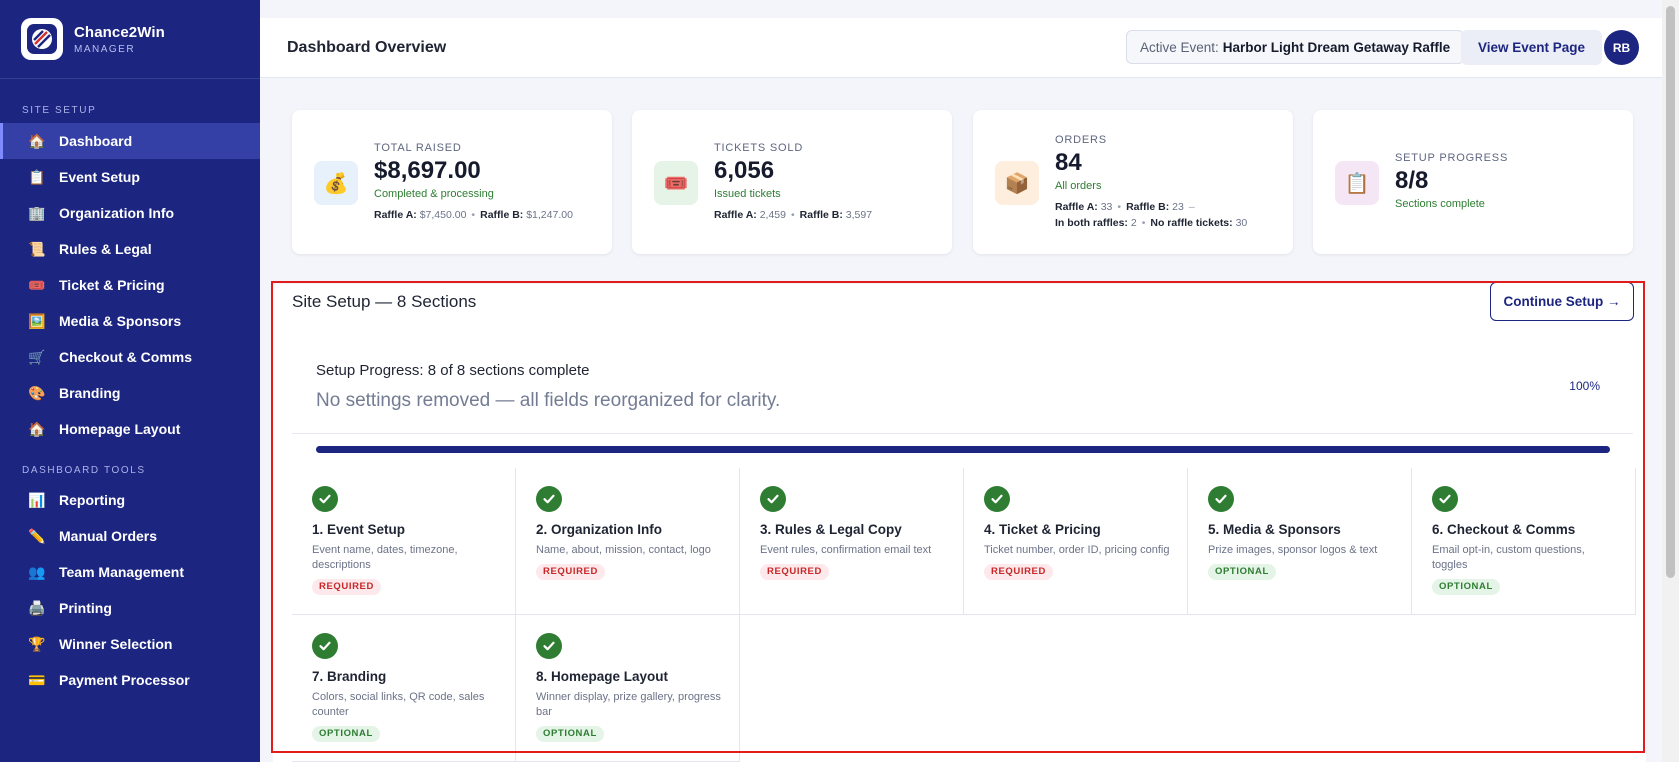 The height and width of the screenshot is (762, 1679). Describe the element at coordinates (90, 393) in the screenshot. I see `sidebar-item-label: Branding` at that location.